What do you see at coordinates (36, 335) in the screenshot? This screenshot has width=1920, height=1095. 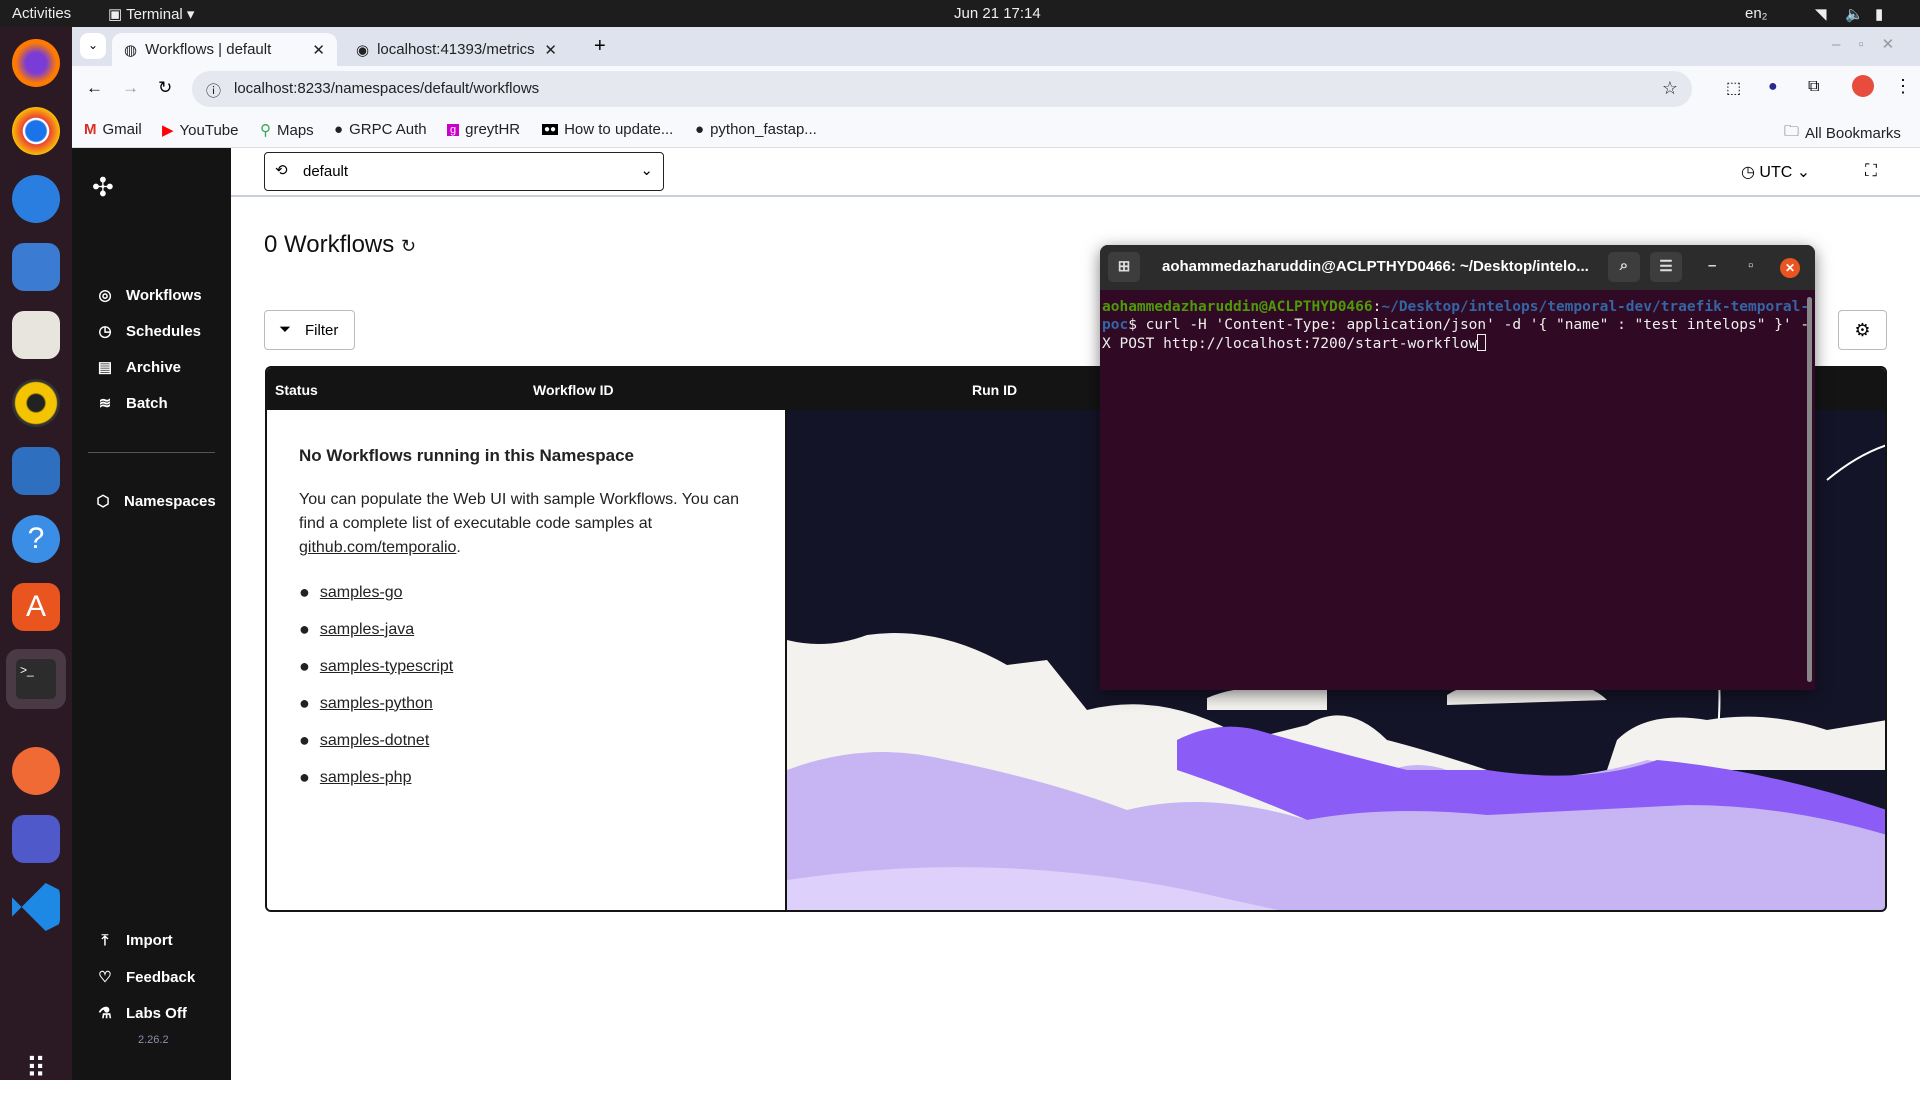 I see `files-icon` at bounding box center [36, 335].